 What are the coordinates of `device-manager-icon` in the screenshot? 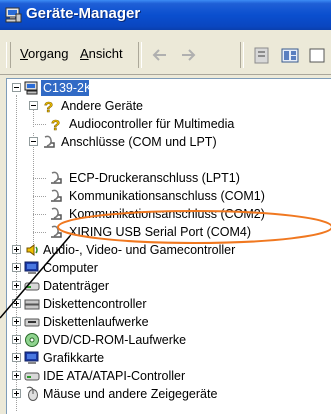 It's located at (13, 15).